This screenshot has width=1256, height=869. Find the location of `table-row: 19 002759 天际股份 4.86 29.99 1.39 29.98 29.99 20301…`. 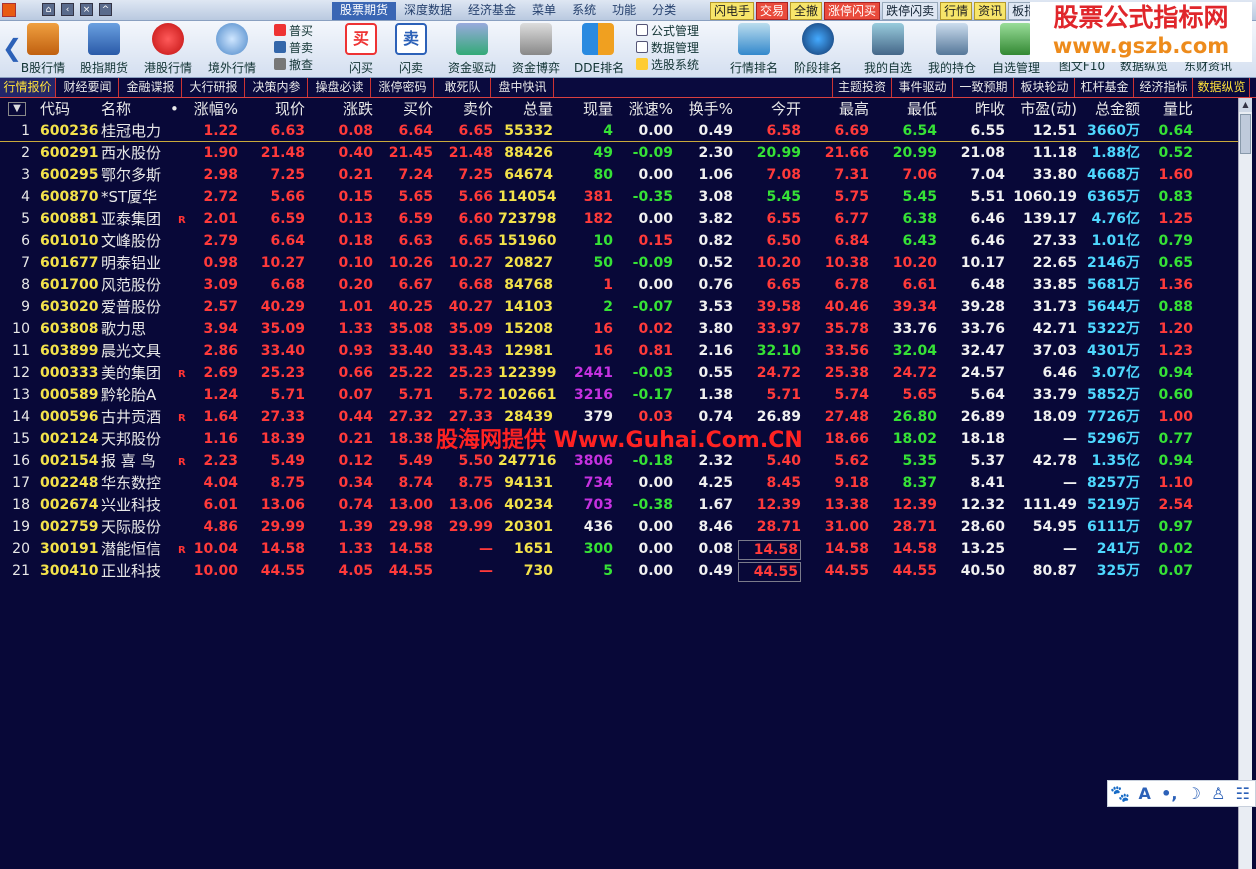

table-row: 19 002759 天际股份 4.86 29.99 1.39 29.98 29.99 20301… is located at coordinates (619, 527).